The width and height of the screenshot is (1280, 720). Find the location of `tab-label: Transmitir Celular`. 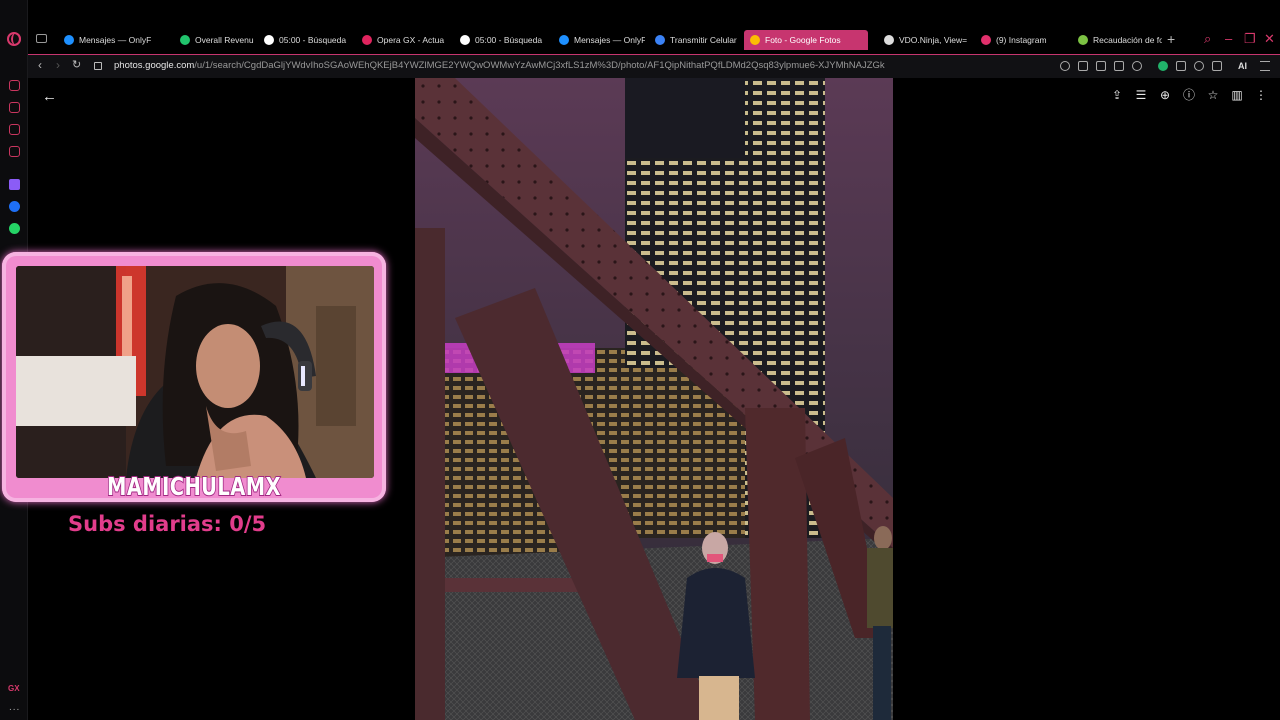

tab-label: Transmitir Celular is located at coordinates (703, 40).